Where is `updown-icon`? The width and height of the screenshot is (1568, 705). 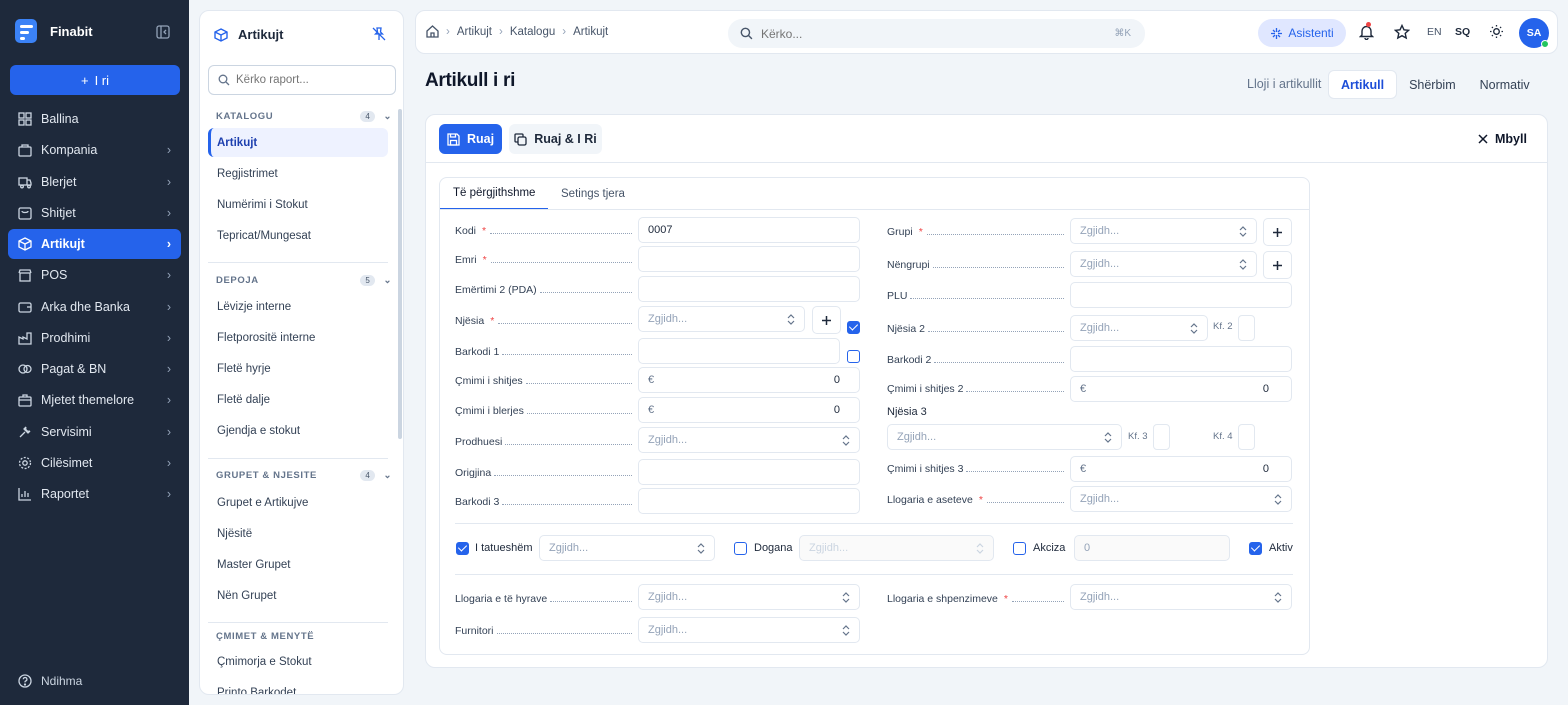
updown-icon is located at coordinates (1243, 231).